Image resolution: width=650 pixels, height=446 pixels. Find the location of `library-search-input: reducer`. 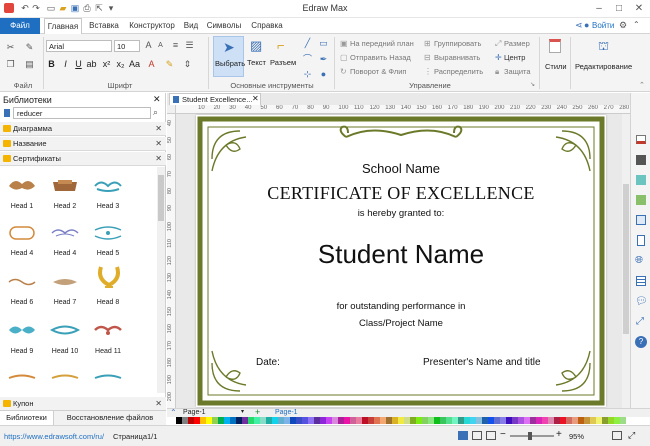

library-search-input: reducer is located at coordinates (82, 113).